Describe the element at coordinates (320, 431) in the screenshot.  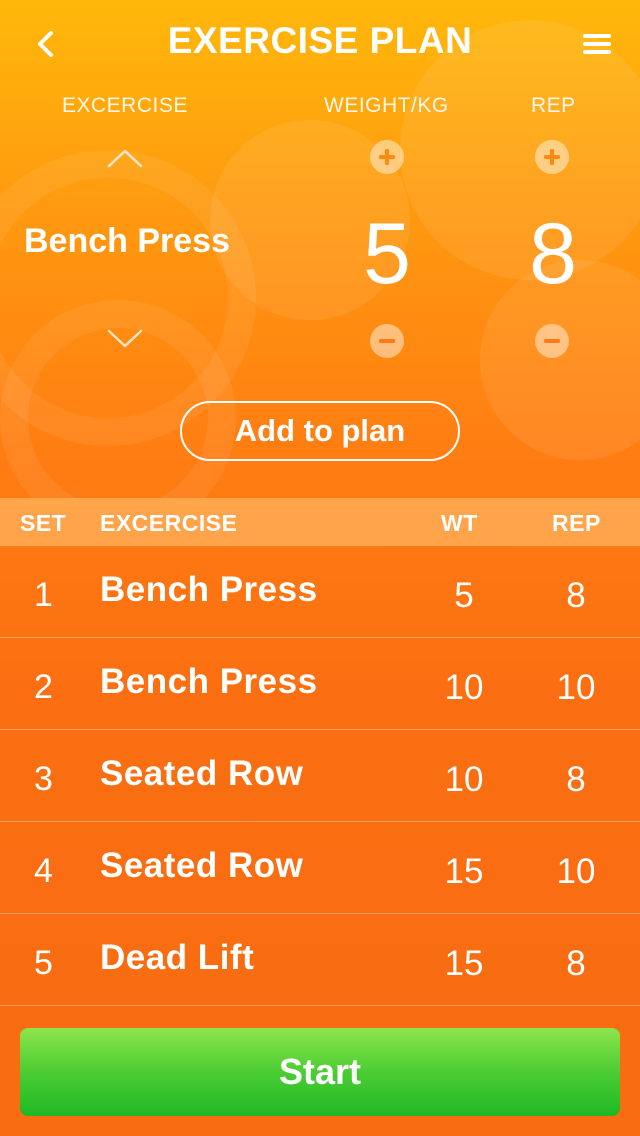
I see `add-to-plan-button: Add to plan` at that location.